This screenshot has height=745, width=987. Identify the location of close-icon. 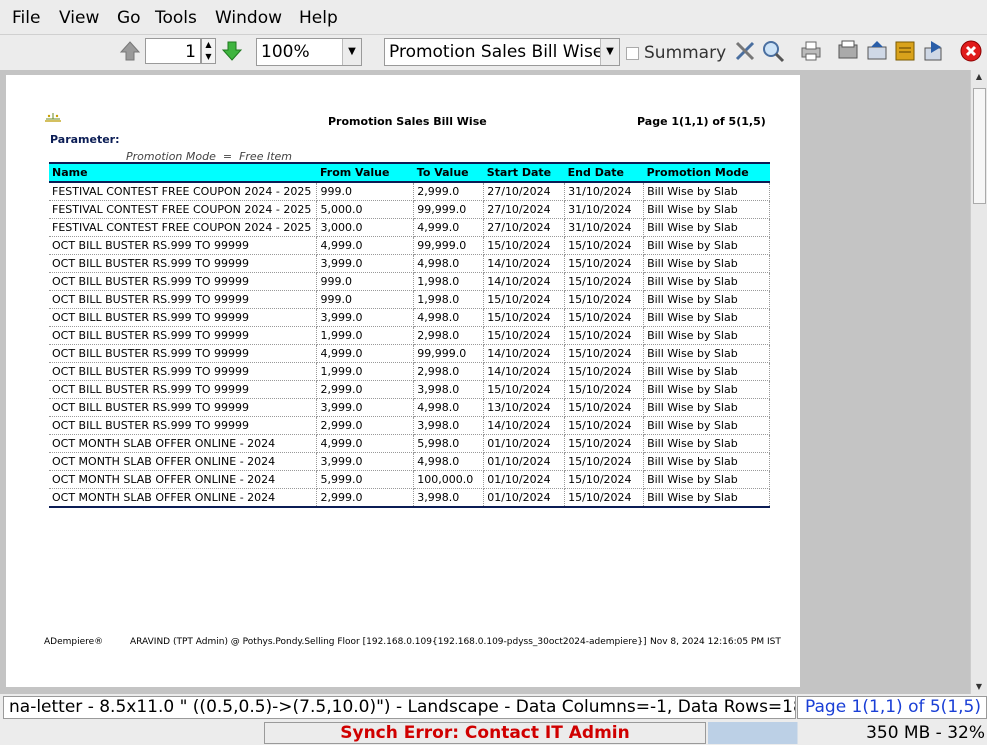
(971, 51).